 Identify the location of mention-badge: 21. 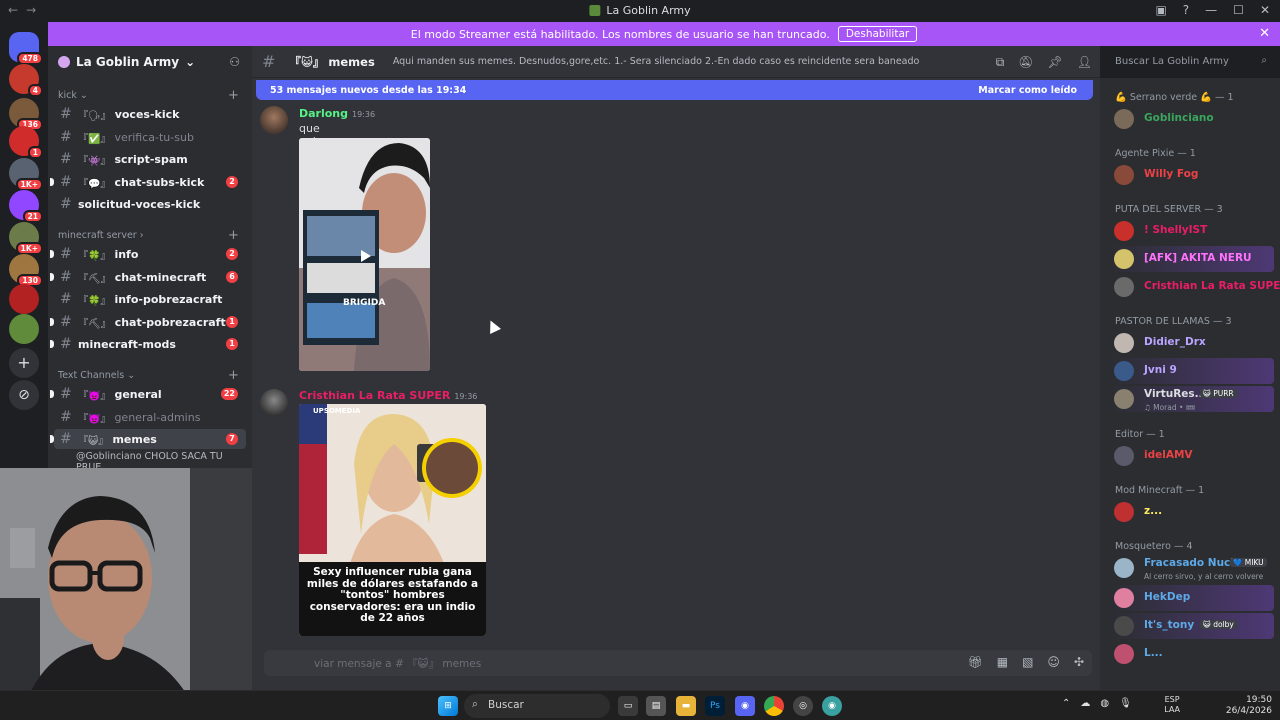
(32, 216).